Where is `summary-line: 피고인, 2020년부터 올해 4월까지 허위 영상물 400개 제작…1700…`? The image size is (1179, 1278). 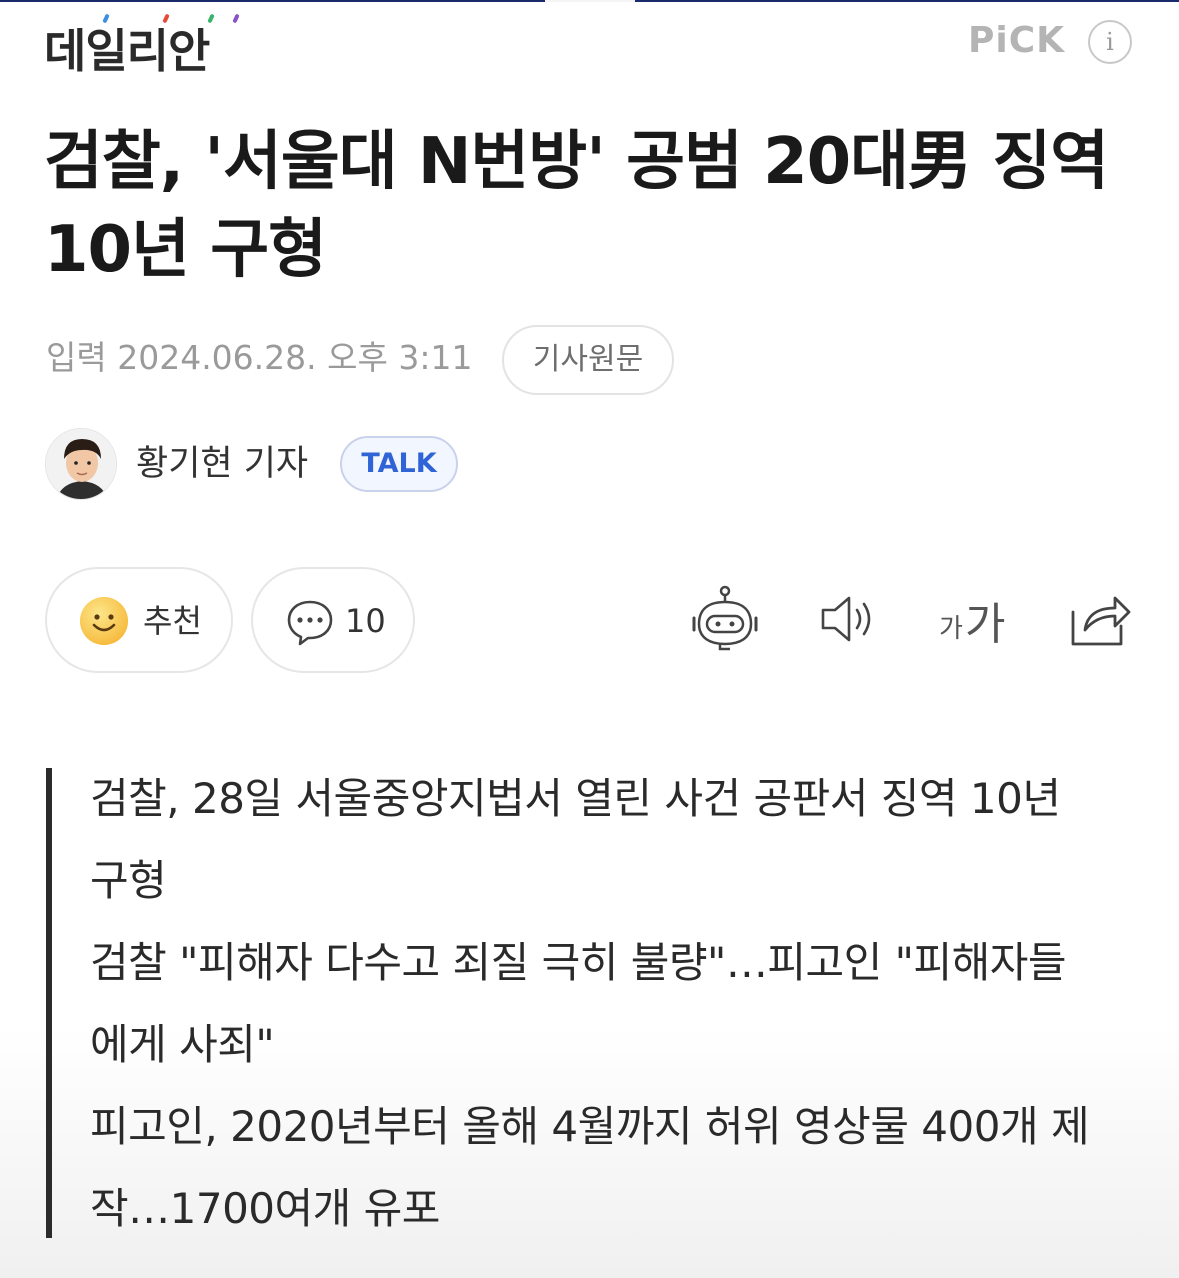
summary-line: 피고인, 2020년부터 올해 4월까지 허위 영상물 400개 제작…1700… is located at coordinates (590, 1167).